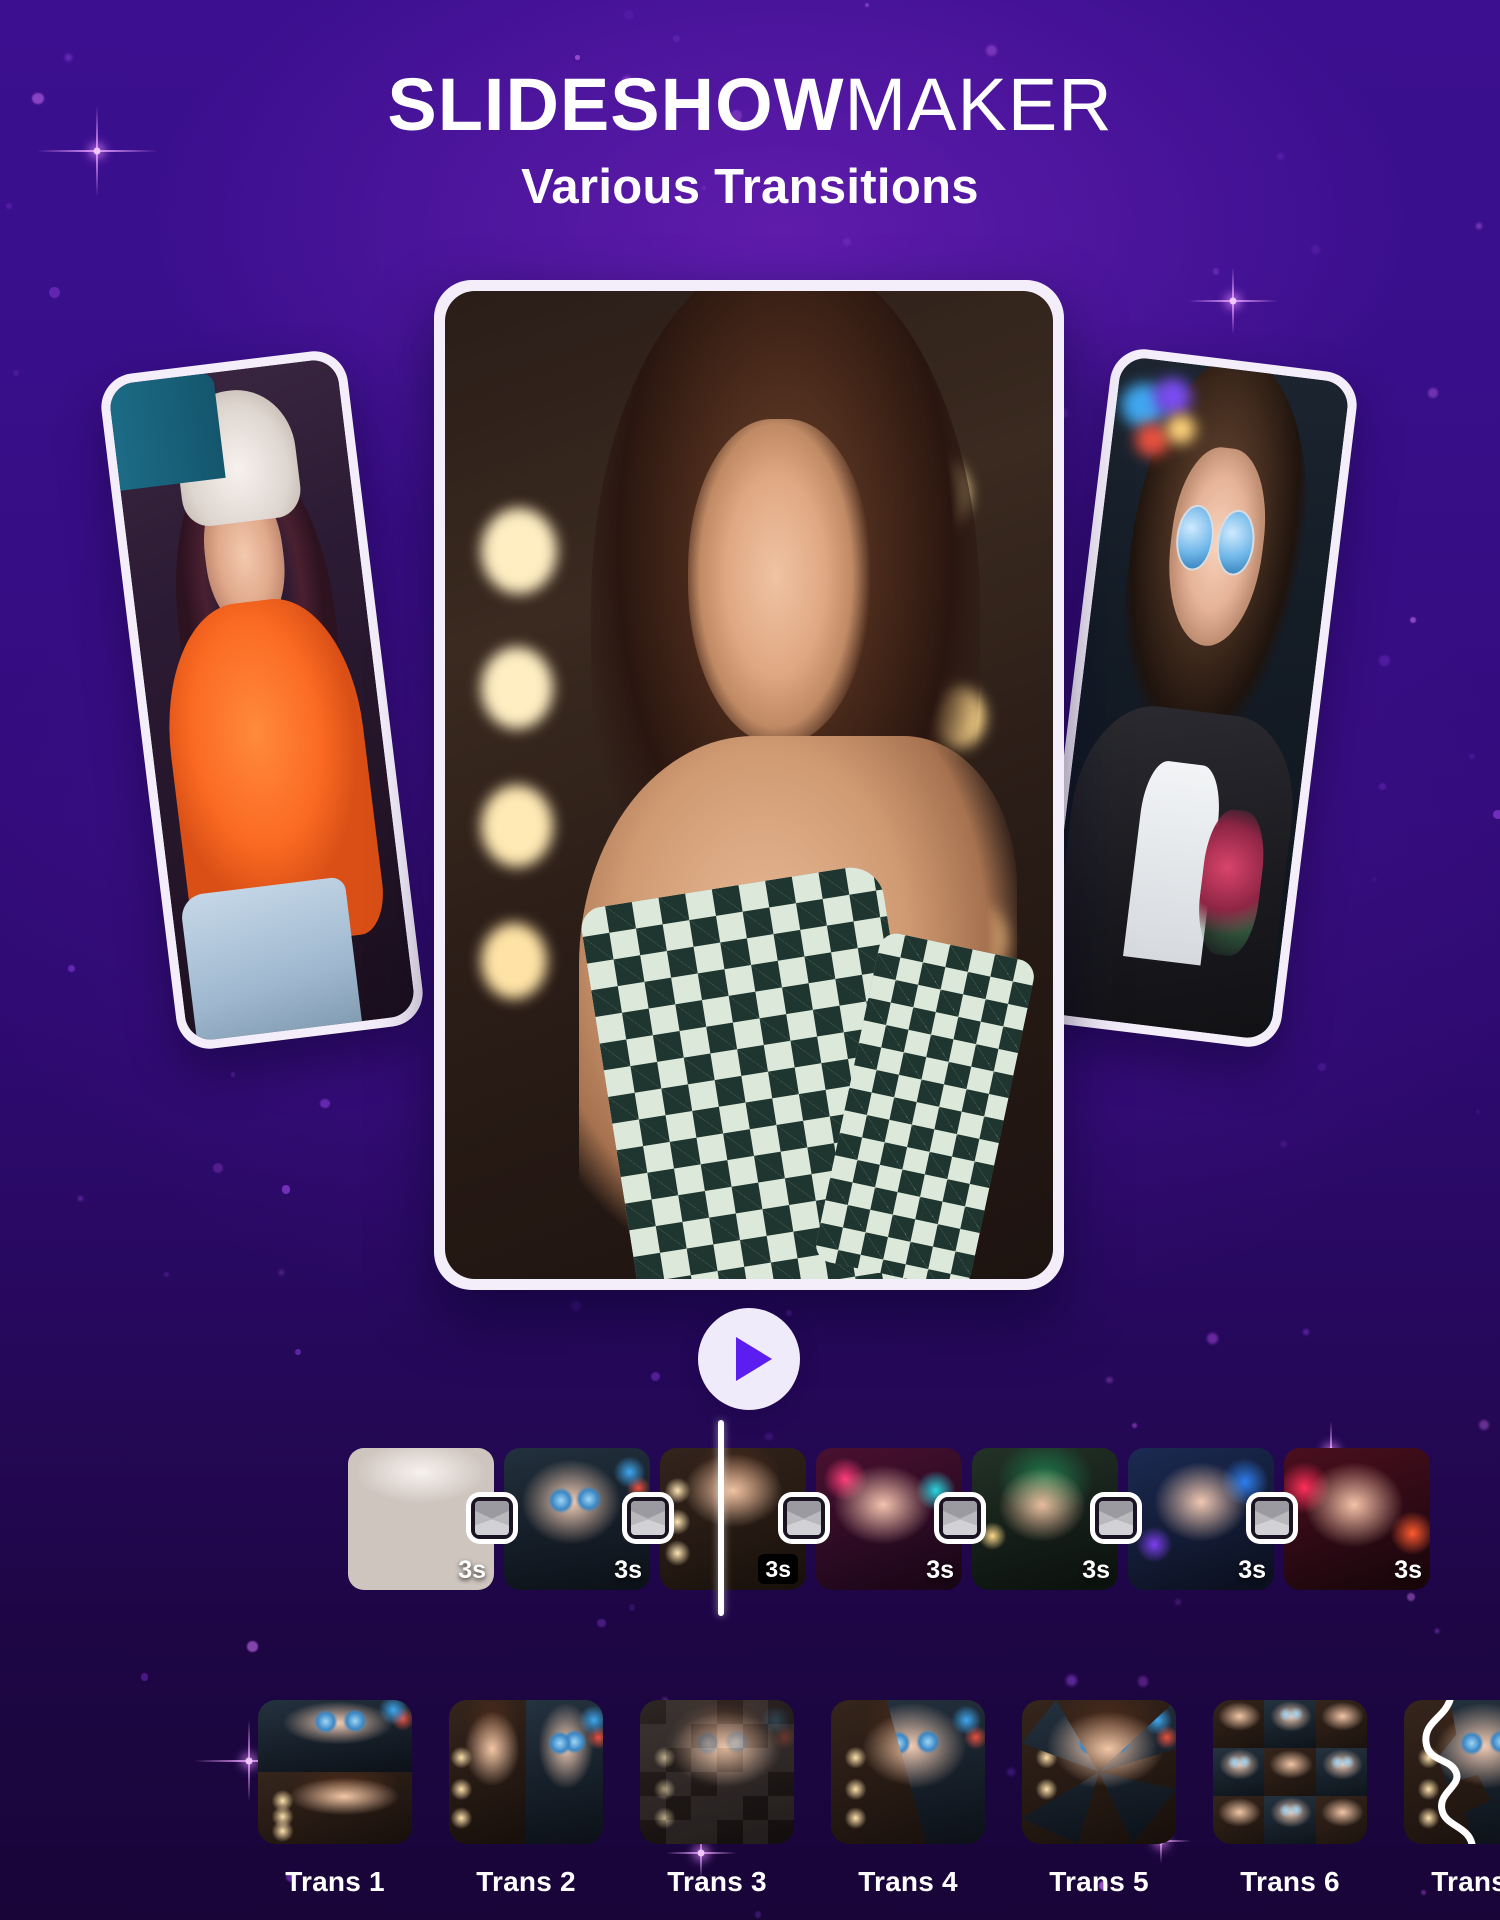 The width and height of the screenshot is (1500, 1920). What do you see at coordinates (978, 104) in the screenshot?
I see `title-light-part: MAKER` at bounding box center [978, 104].